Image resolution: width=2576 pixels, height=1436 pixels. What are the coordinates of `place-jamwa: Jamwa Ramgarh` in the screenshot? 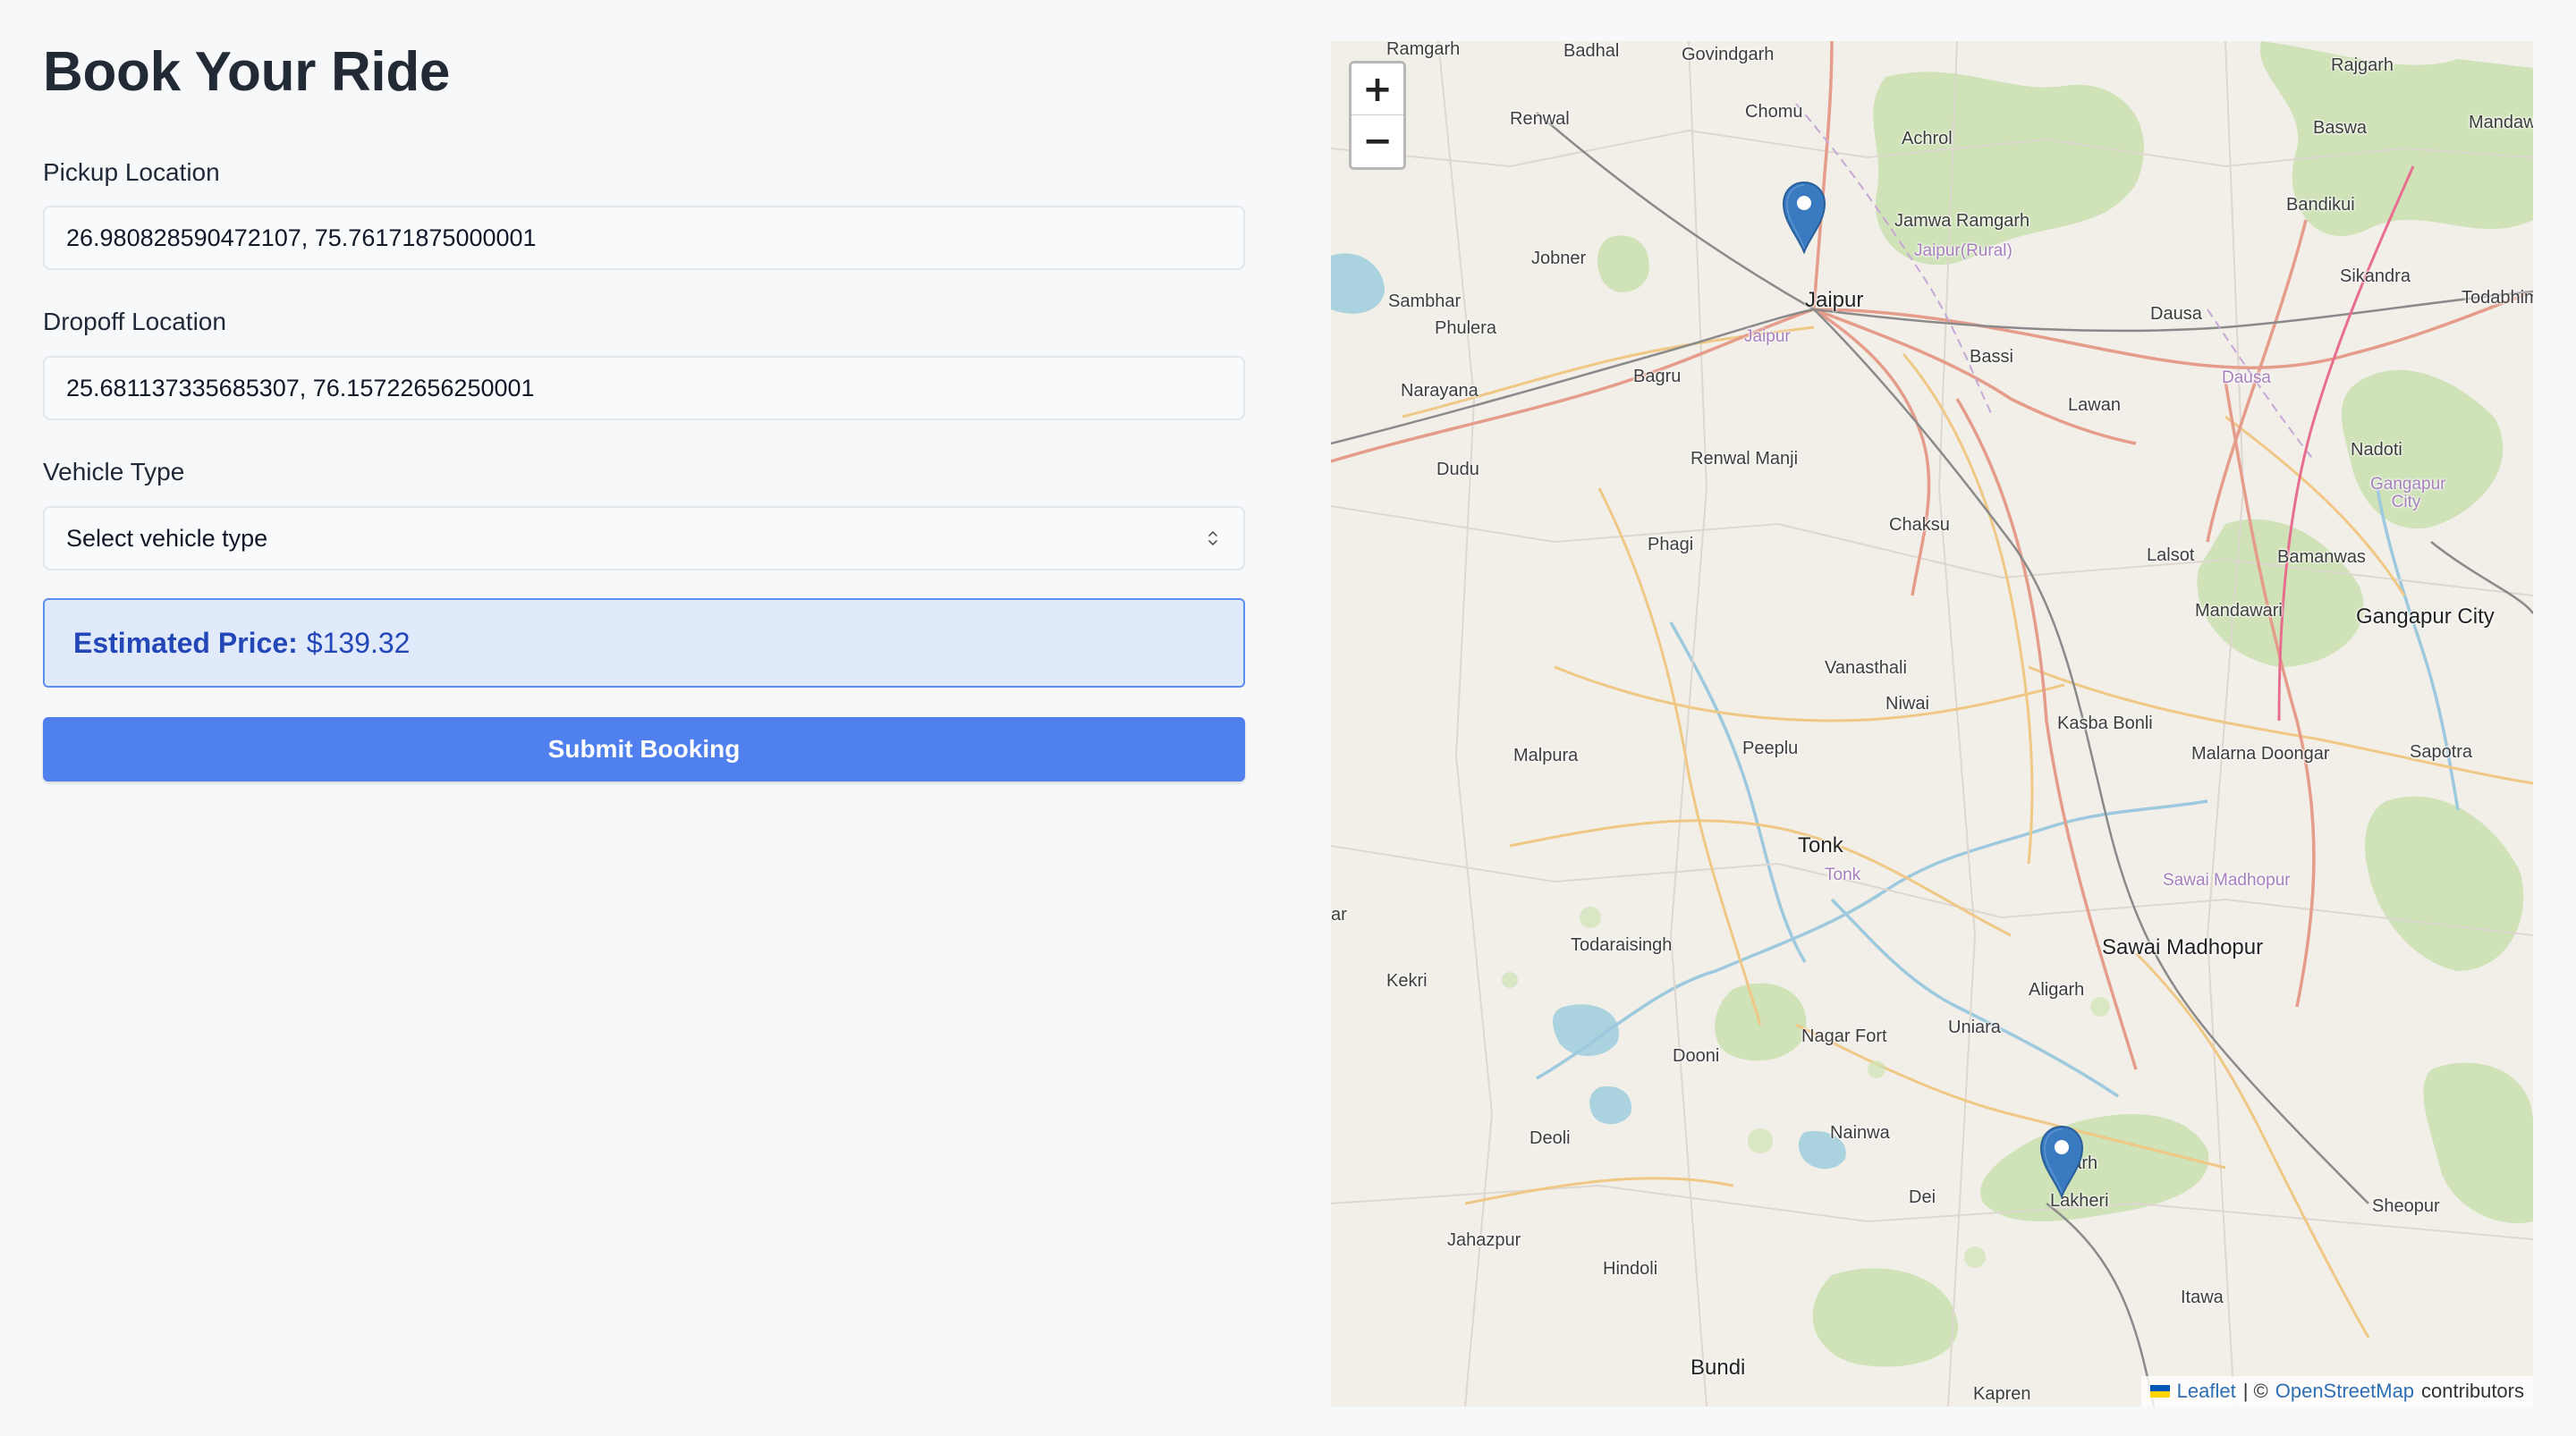 It's located at (1962, 221).